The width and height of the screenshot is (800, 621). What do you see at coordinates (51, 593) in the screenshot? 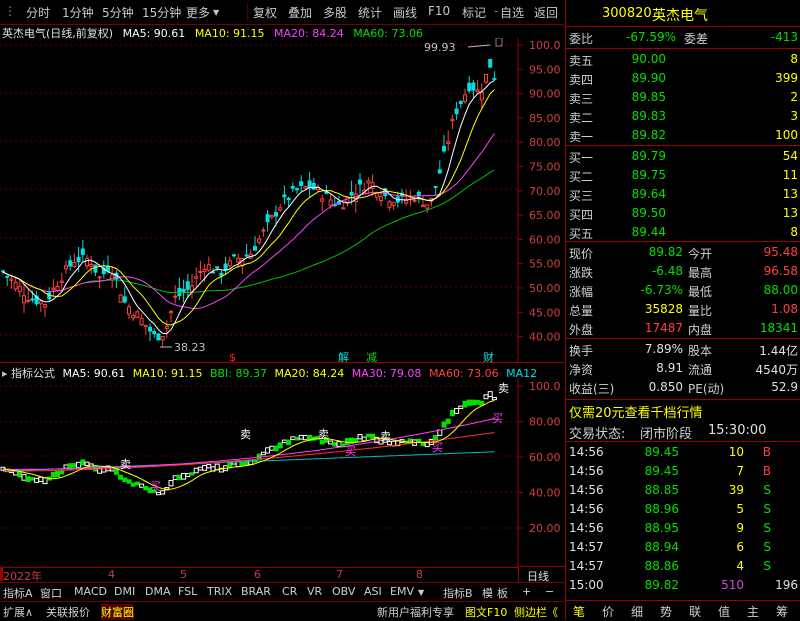
I see `tab-window: 窗口` at bounding box center [51, 593].